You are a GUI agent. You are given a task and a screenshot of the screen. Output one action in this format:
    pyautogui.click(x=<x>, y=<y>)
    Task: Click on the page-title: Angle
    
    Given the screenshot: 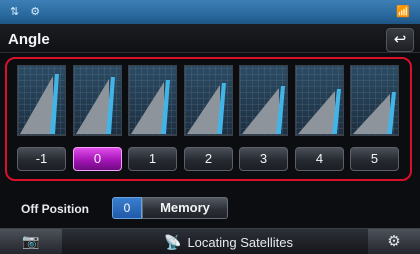 What is the action you would take?
    pyautogui.click(x=29, y=39)
    